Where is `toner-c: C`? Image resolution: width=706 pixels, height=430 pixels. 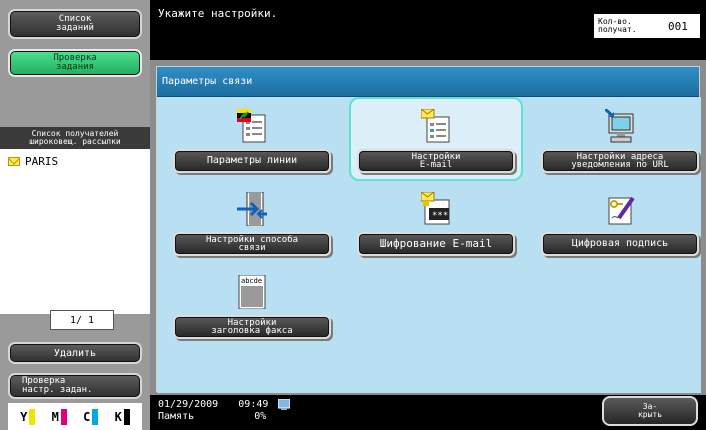 toner-c: C is located at coordinates (91, 416).